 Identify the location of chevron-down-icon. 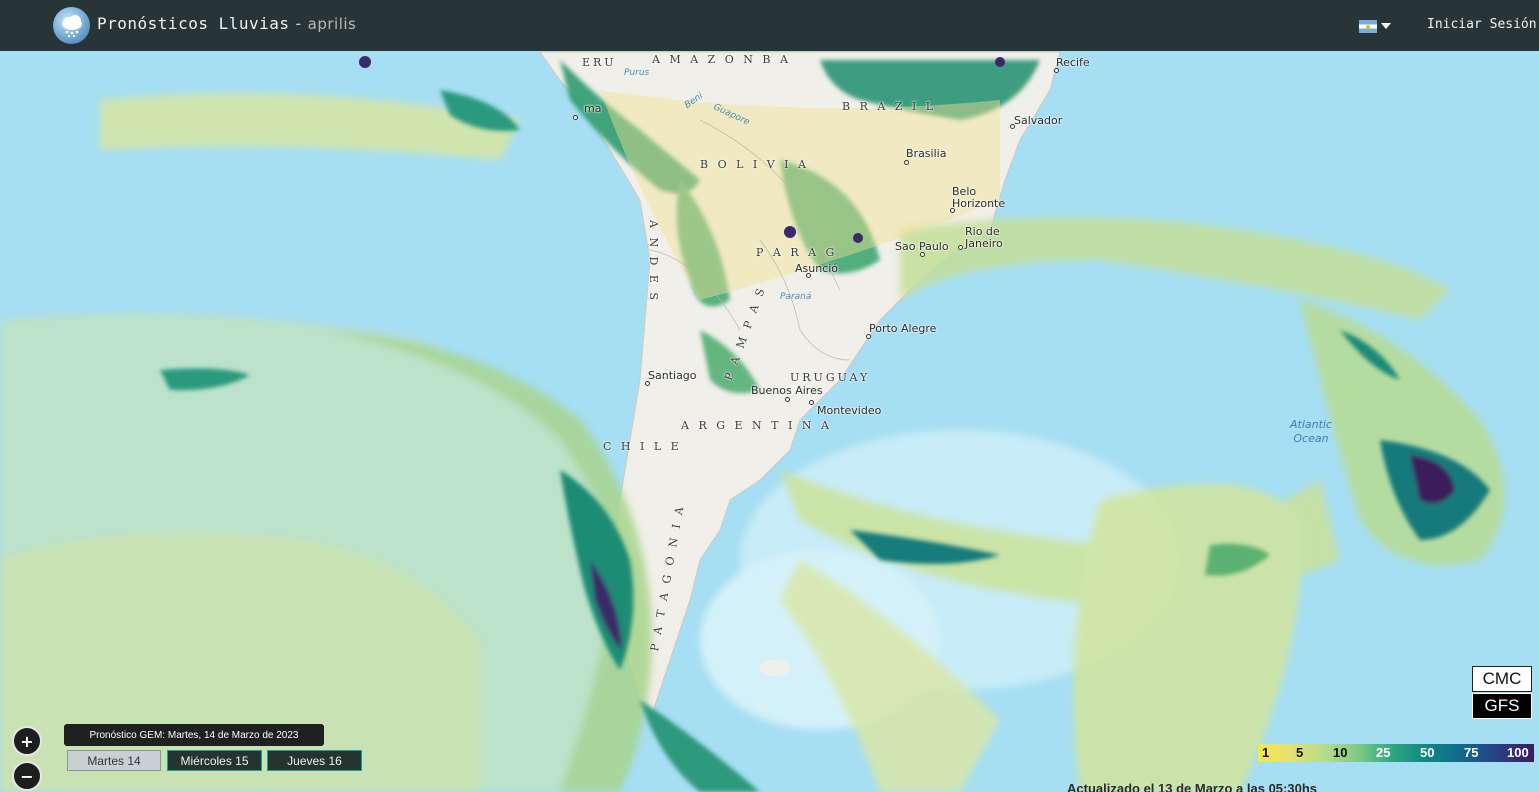
(1386, 26).